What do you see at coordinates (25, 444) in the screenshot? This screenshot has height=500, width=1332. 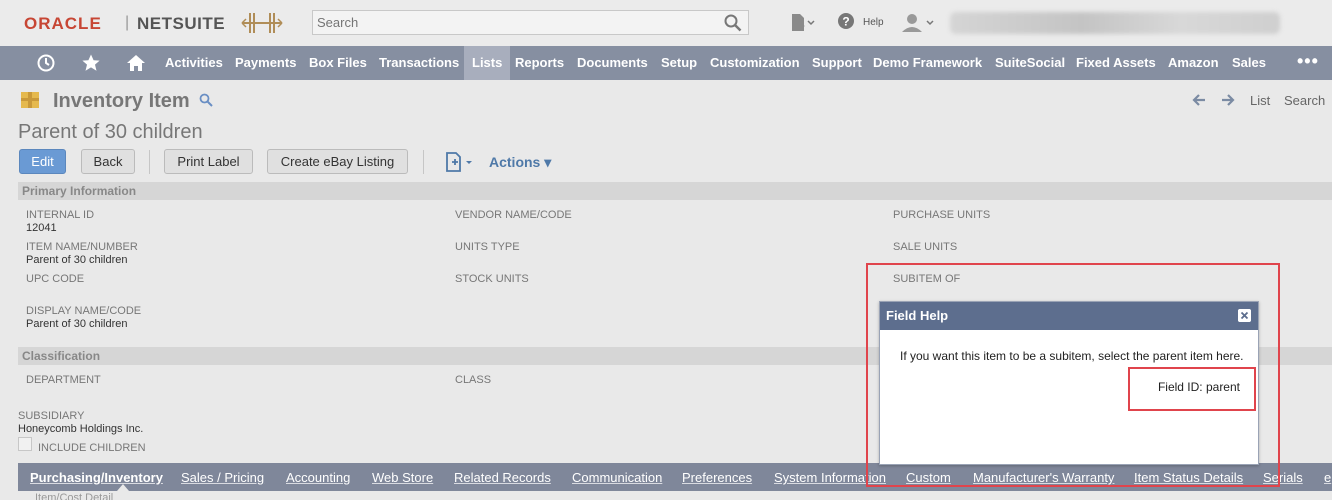 I see `include-children-checkbox` at bounding box center [25, 444].